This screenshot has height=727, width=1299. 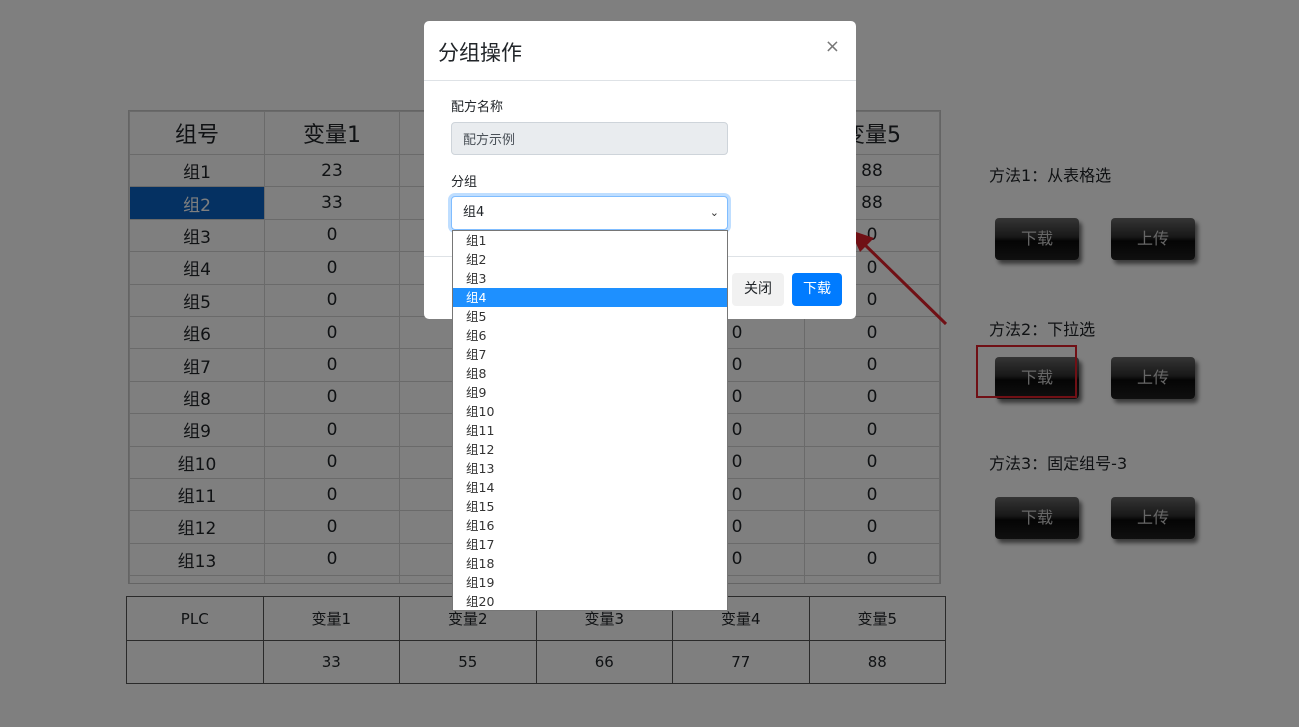 What do you see at coordinates (590, 544) in the screenshot?
I see `dropdown-option: 组17` at bounding box center [590, 544].